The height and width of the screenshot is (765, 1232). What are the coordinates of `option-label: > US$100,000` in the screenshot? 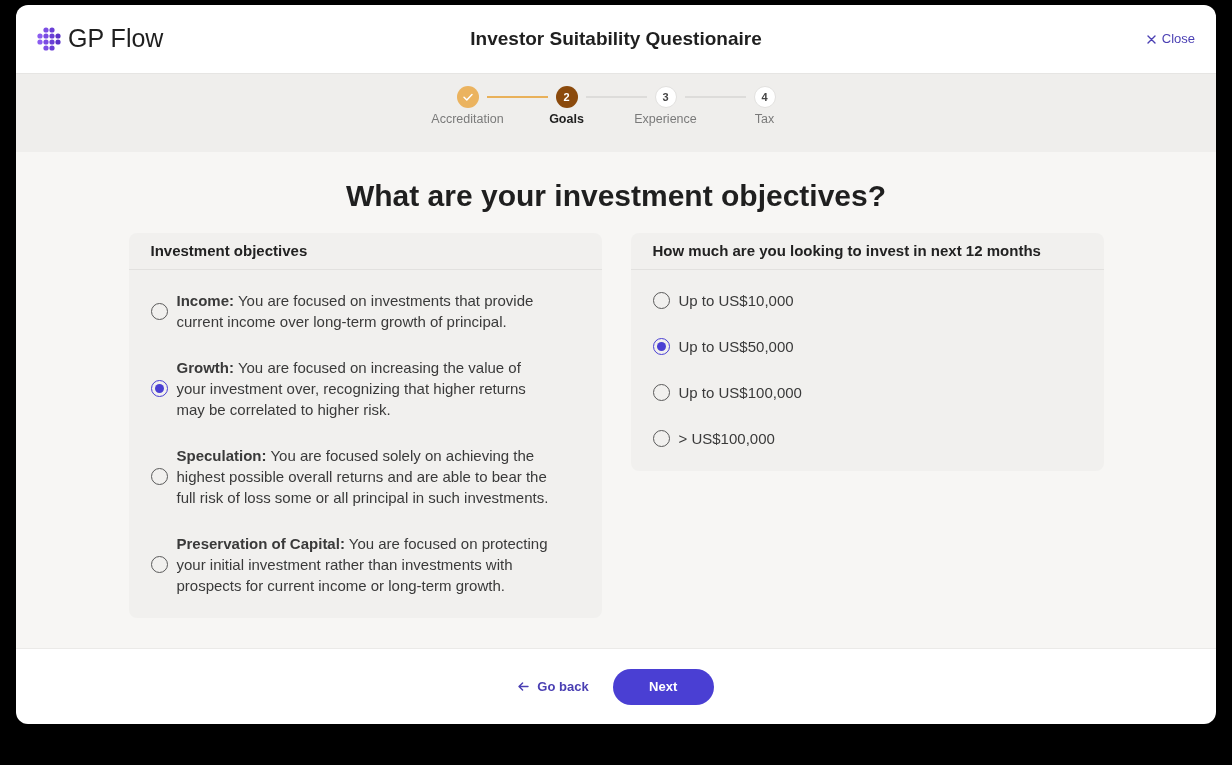 It's located at (726, 438).